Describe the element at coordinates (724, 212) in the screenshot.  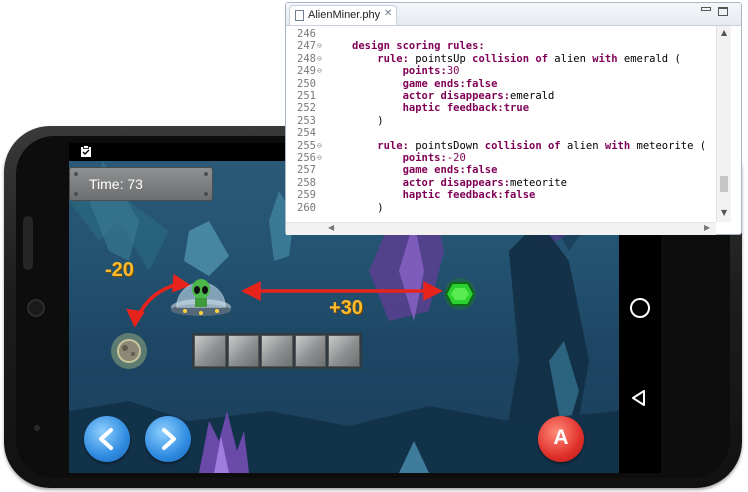
I see `scroll-down-icon: ▼` at that location.